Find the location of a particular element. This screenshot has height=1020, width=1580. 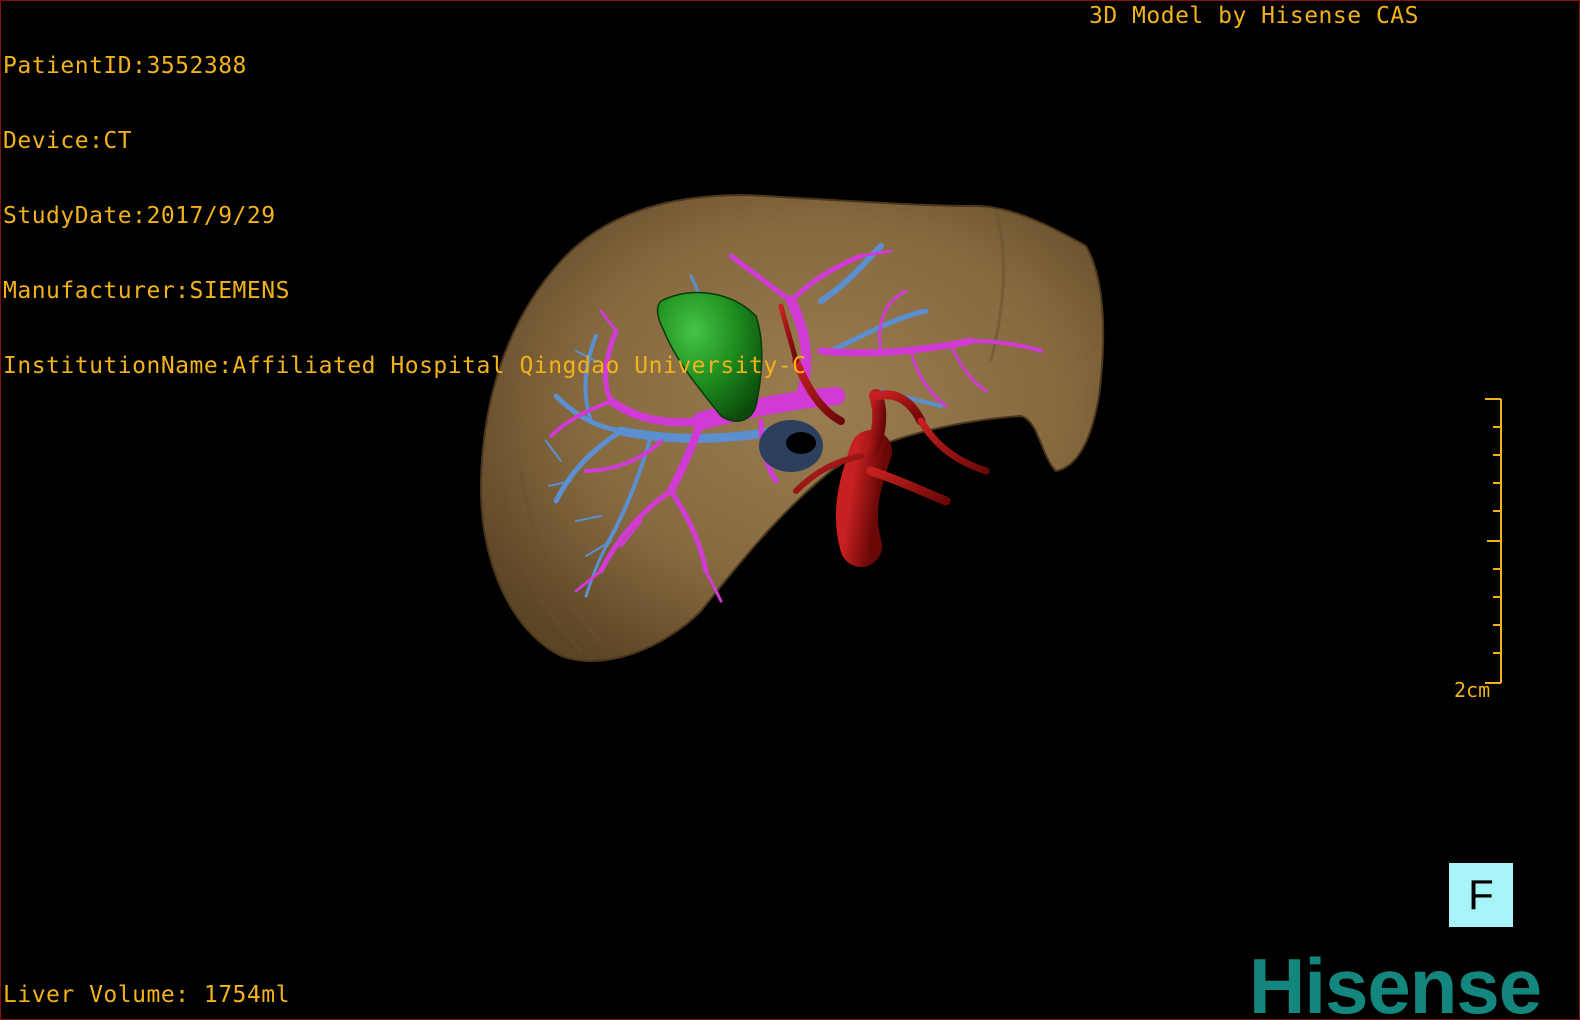

study-date: StudyDate:2017/9/29 is located at coordinates (139, 216).